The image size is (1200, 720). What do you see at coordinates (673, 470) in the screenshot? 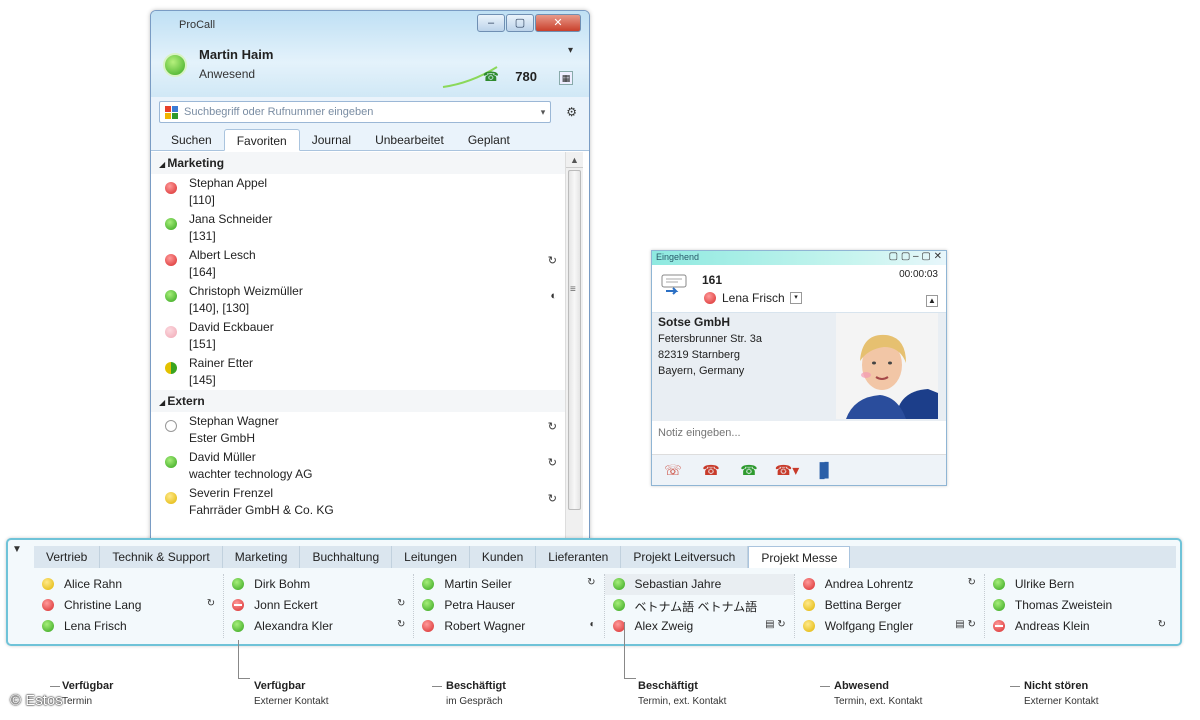
I see `hangup-icon: ☏` at bounding box center [673, 470].